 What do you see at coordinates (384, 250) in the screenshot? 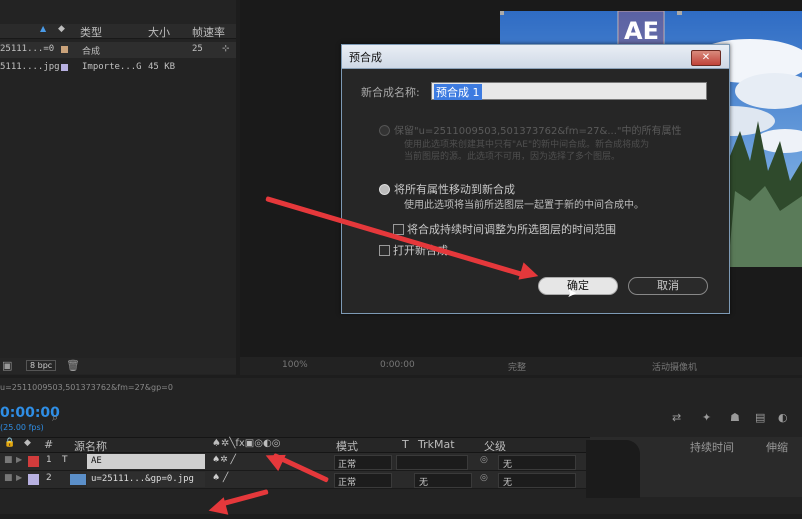
I see `open-comp-checkbox` at bounding box center [384, 250].